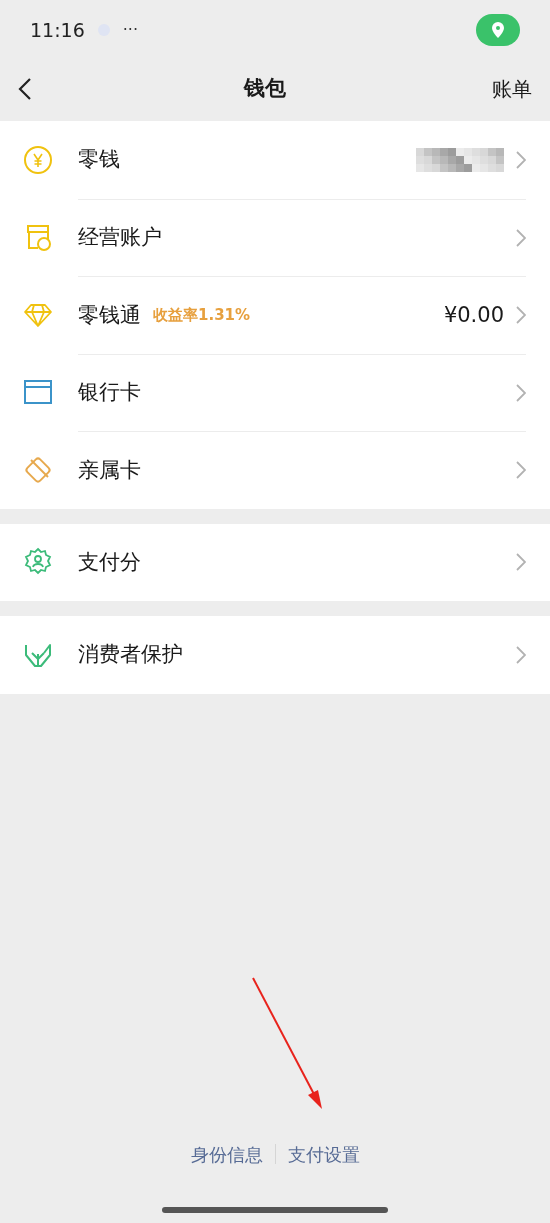  What do you see at coordinates (120, 237) in the screenshot?
I see `item-label: 经营账户` at bounding box center [120, 237].